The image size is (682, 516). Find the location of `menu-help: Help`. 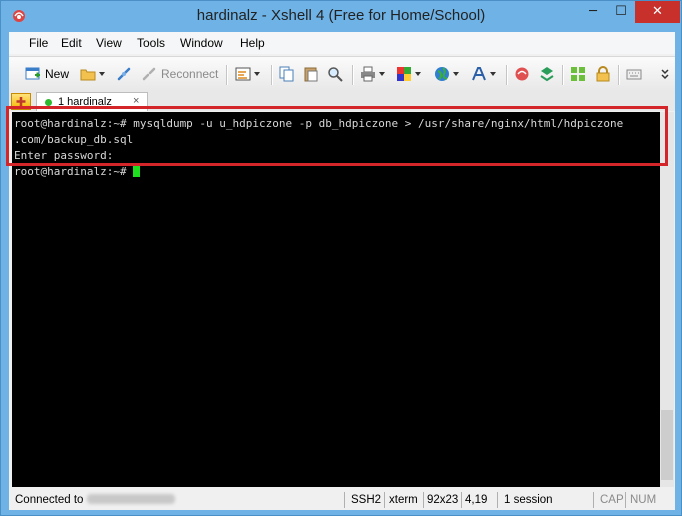

menu-help: Help is located at coordinates (252, 43).